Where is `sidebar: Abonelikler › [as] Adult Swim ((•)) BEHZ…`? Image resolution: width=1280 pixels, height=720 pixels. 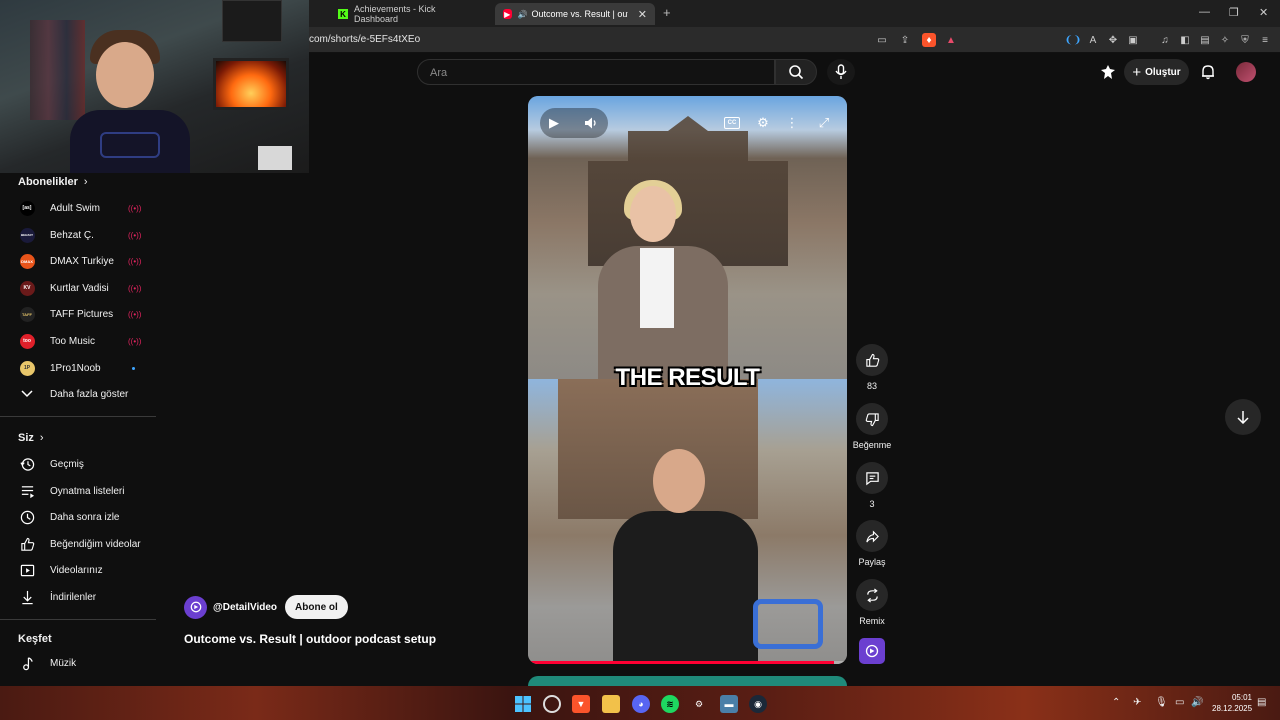 sidebar: Abonelikler › [as] Adult Swim ((•)) BEHZ… is located at coordinates (78, 429).